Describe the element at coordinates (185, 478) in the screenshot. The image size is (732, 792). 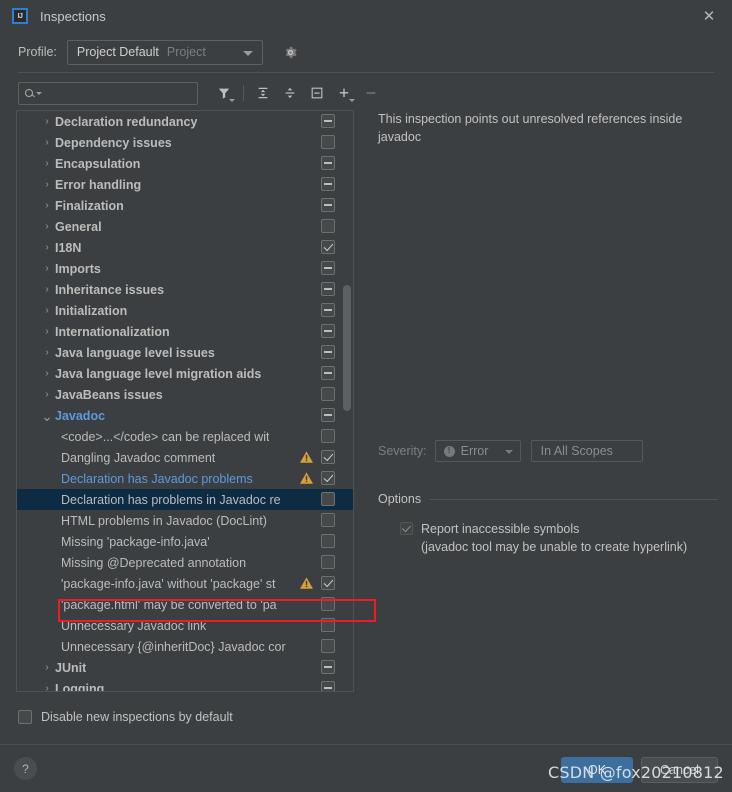
I see `tree-item-row: Declaration has Javadoc problems` at that location.